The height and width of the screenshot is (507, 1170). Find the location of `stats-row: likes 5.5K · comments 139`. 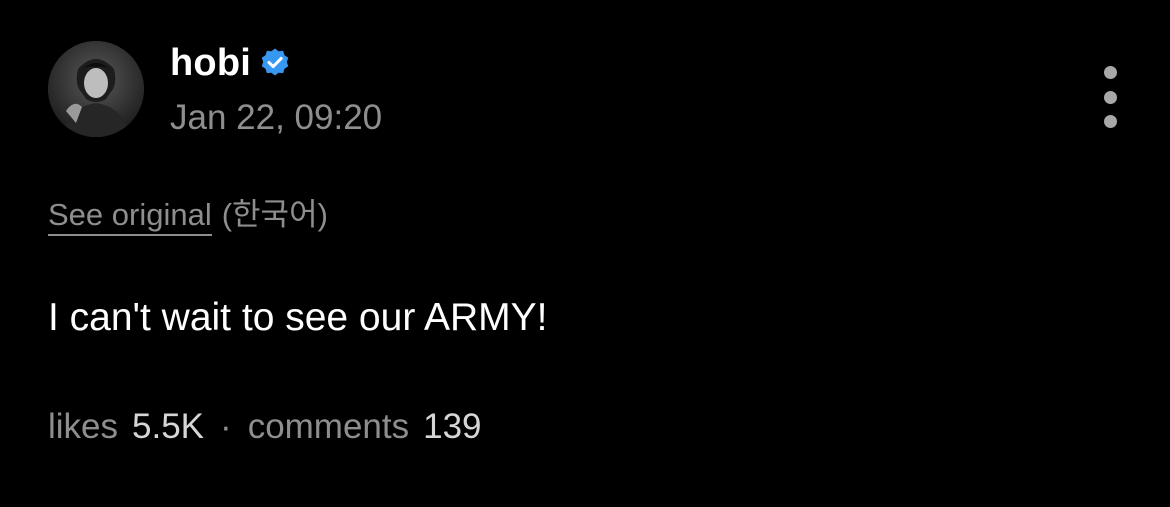

stats-row: likes 5.5K · comments 139 is located at coordinates (265, 427).